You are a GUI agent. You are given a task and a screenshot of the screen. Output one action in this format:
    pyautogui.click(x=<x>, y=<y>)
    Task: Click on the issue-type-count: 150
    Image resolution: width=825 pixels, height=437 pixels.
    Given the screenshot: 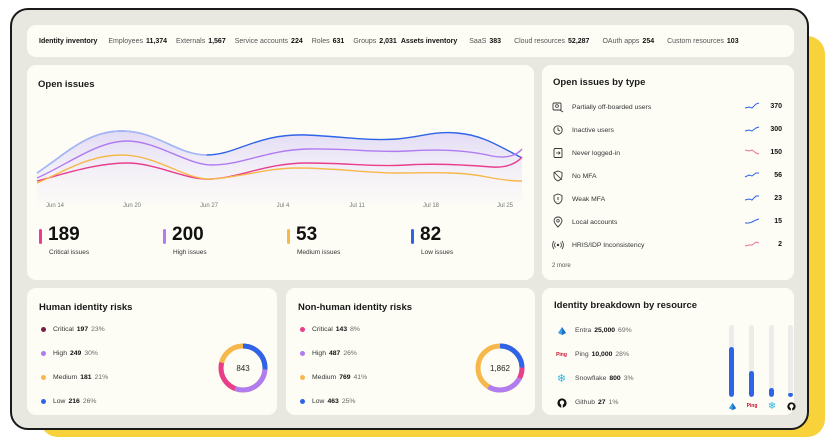 What is the action you would take?
    pyautogui.click(x=776, y=152)
    